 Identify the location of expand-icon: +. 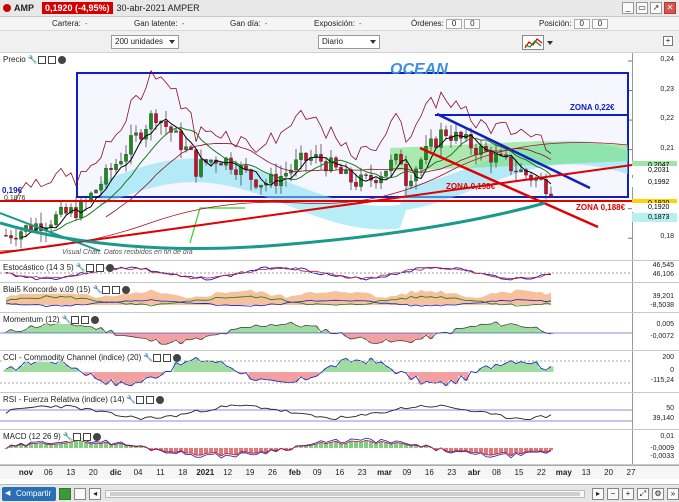
(668, 41).